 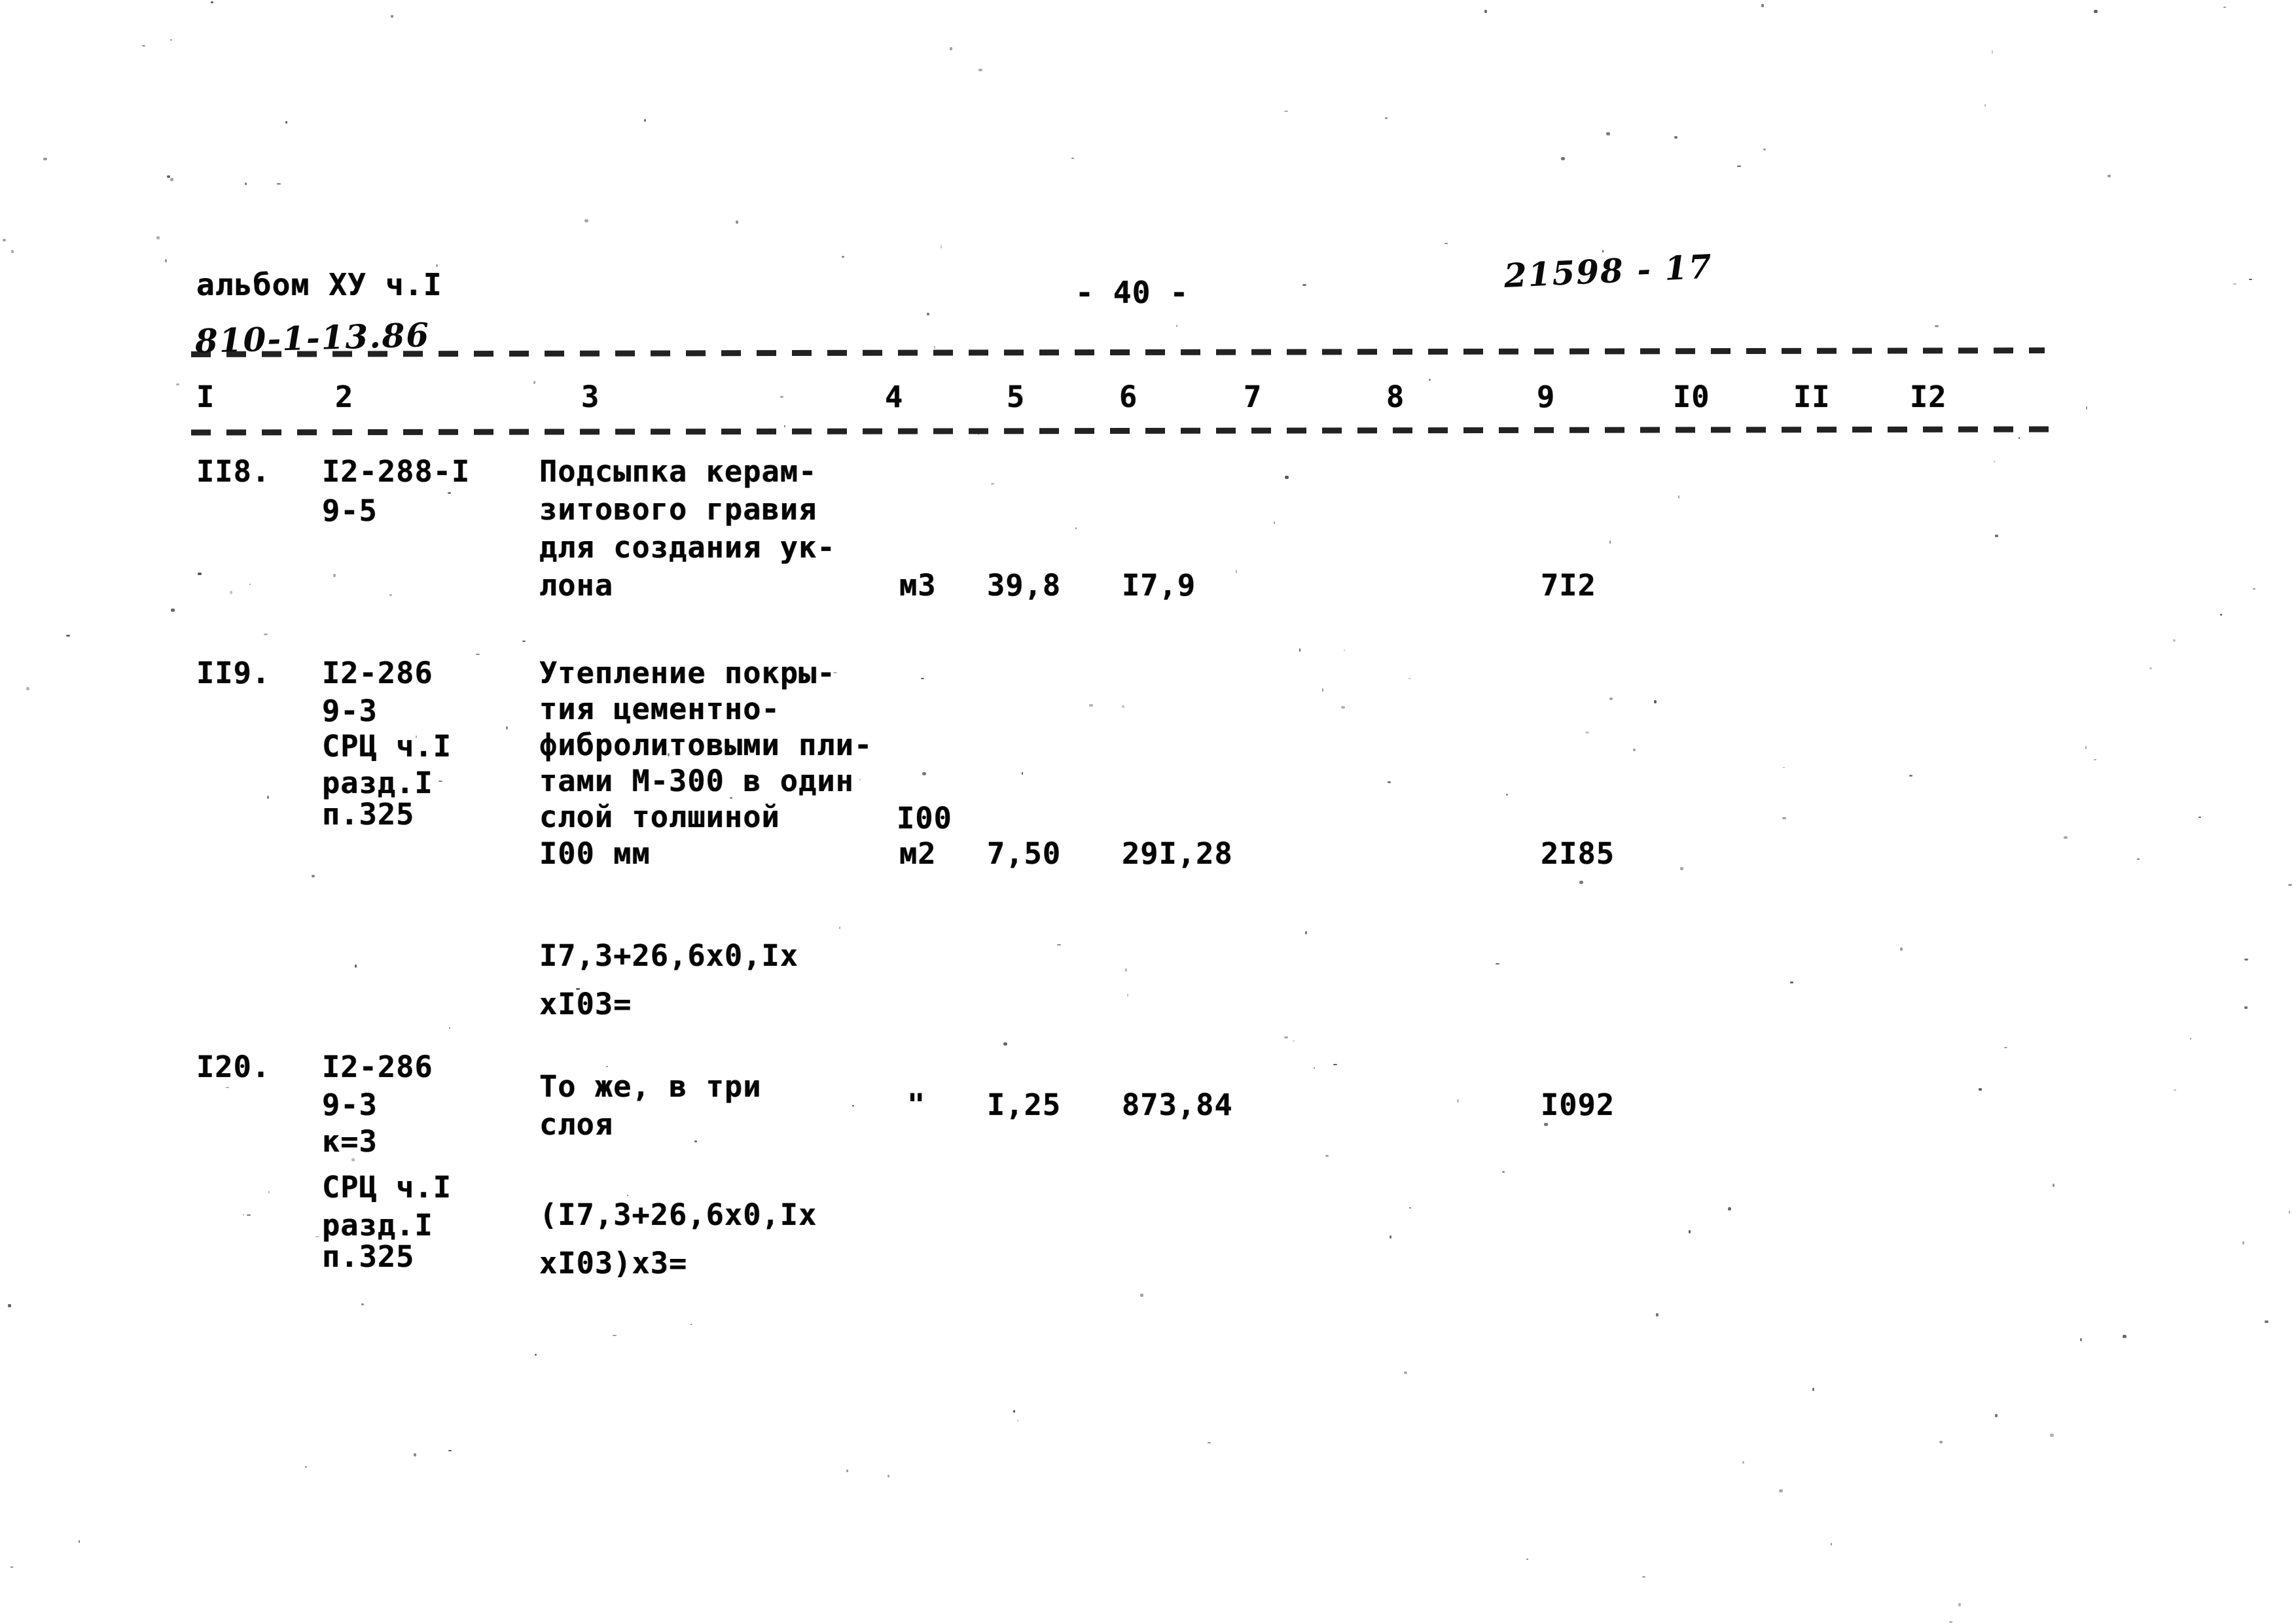 I want to click on row-col5-value: 39,8, so click(x=1024, y=585).